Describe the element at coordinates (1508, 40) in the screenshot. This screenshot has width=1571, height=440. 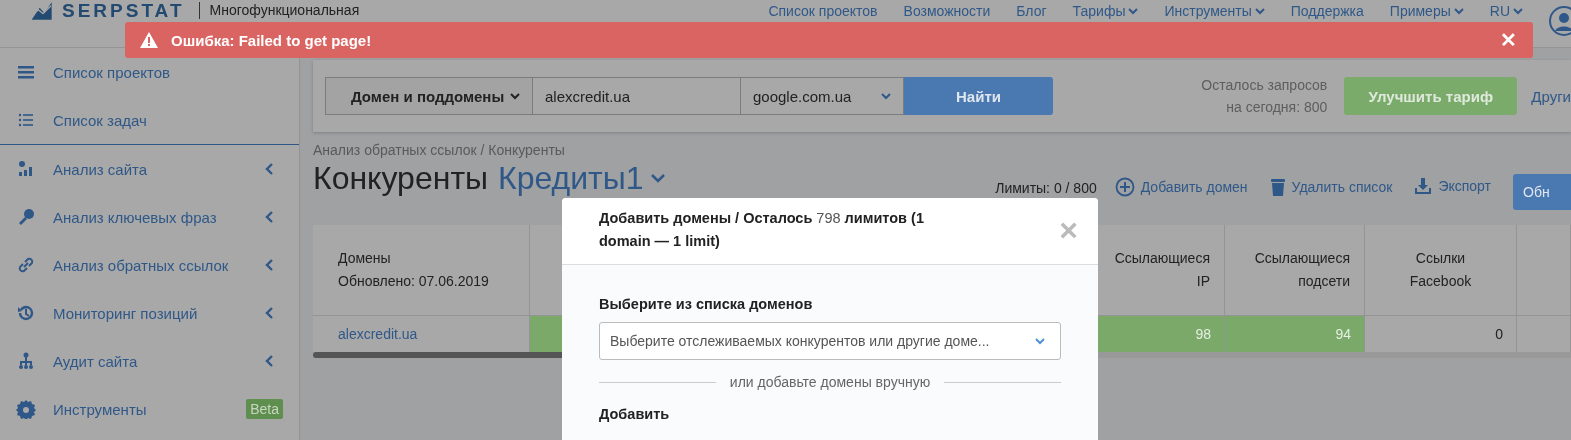
I see `close-button: ✕` at that location.